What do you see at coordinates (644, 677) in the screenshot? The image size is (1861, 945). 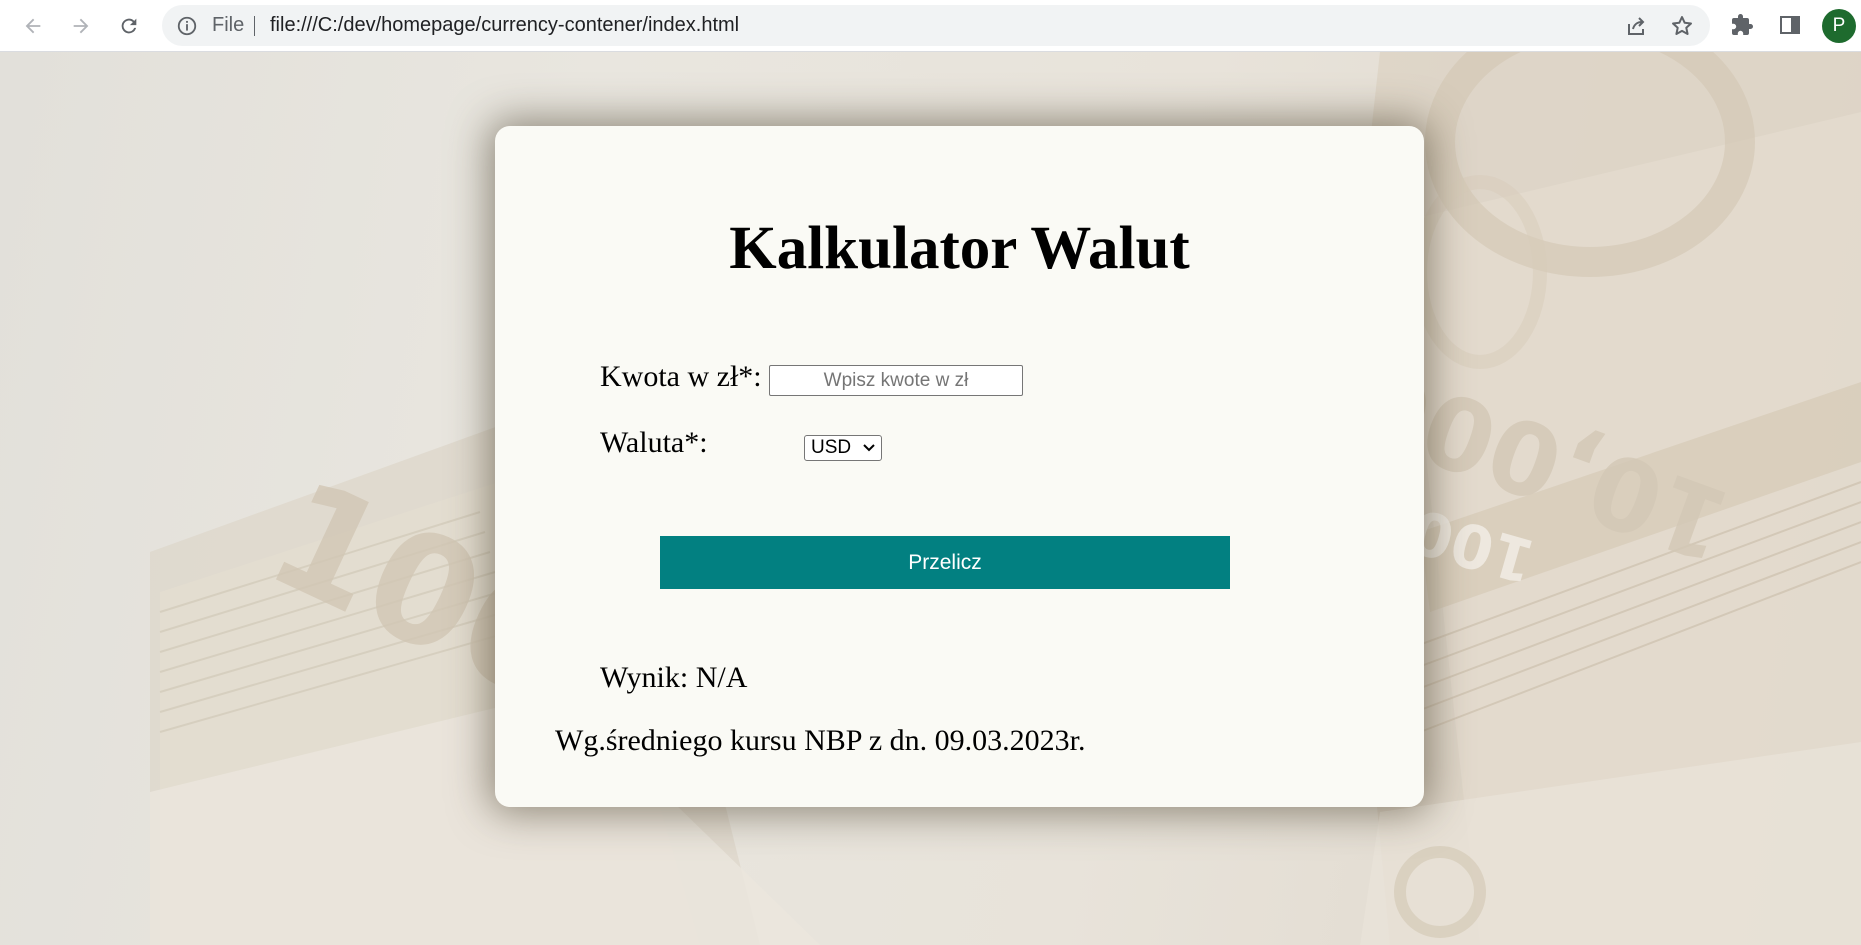 I see `result-label: Wynik:` at bounding box center [644, 677].